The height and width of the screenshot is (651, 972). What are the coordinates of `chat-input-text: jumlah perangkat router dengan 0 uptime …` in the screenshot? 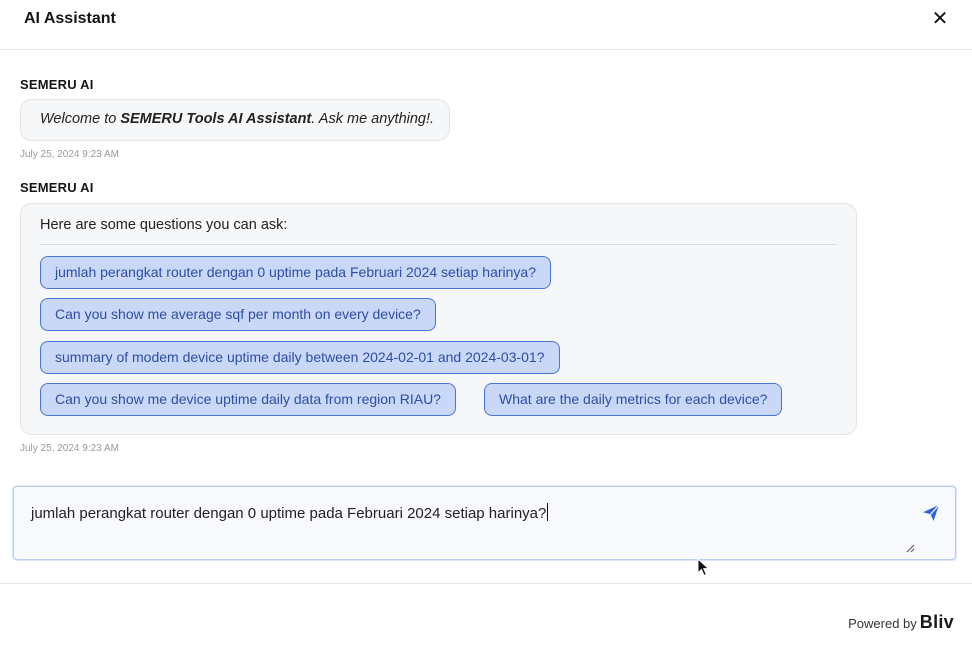 It's located at (290, 512).